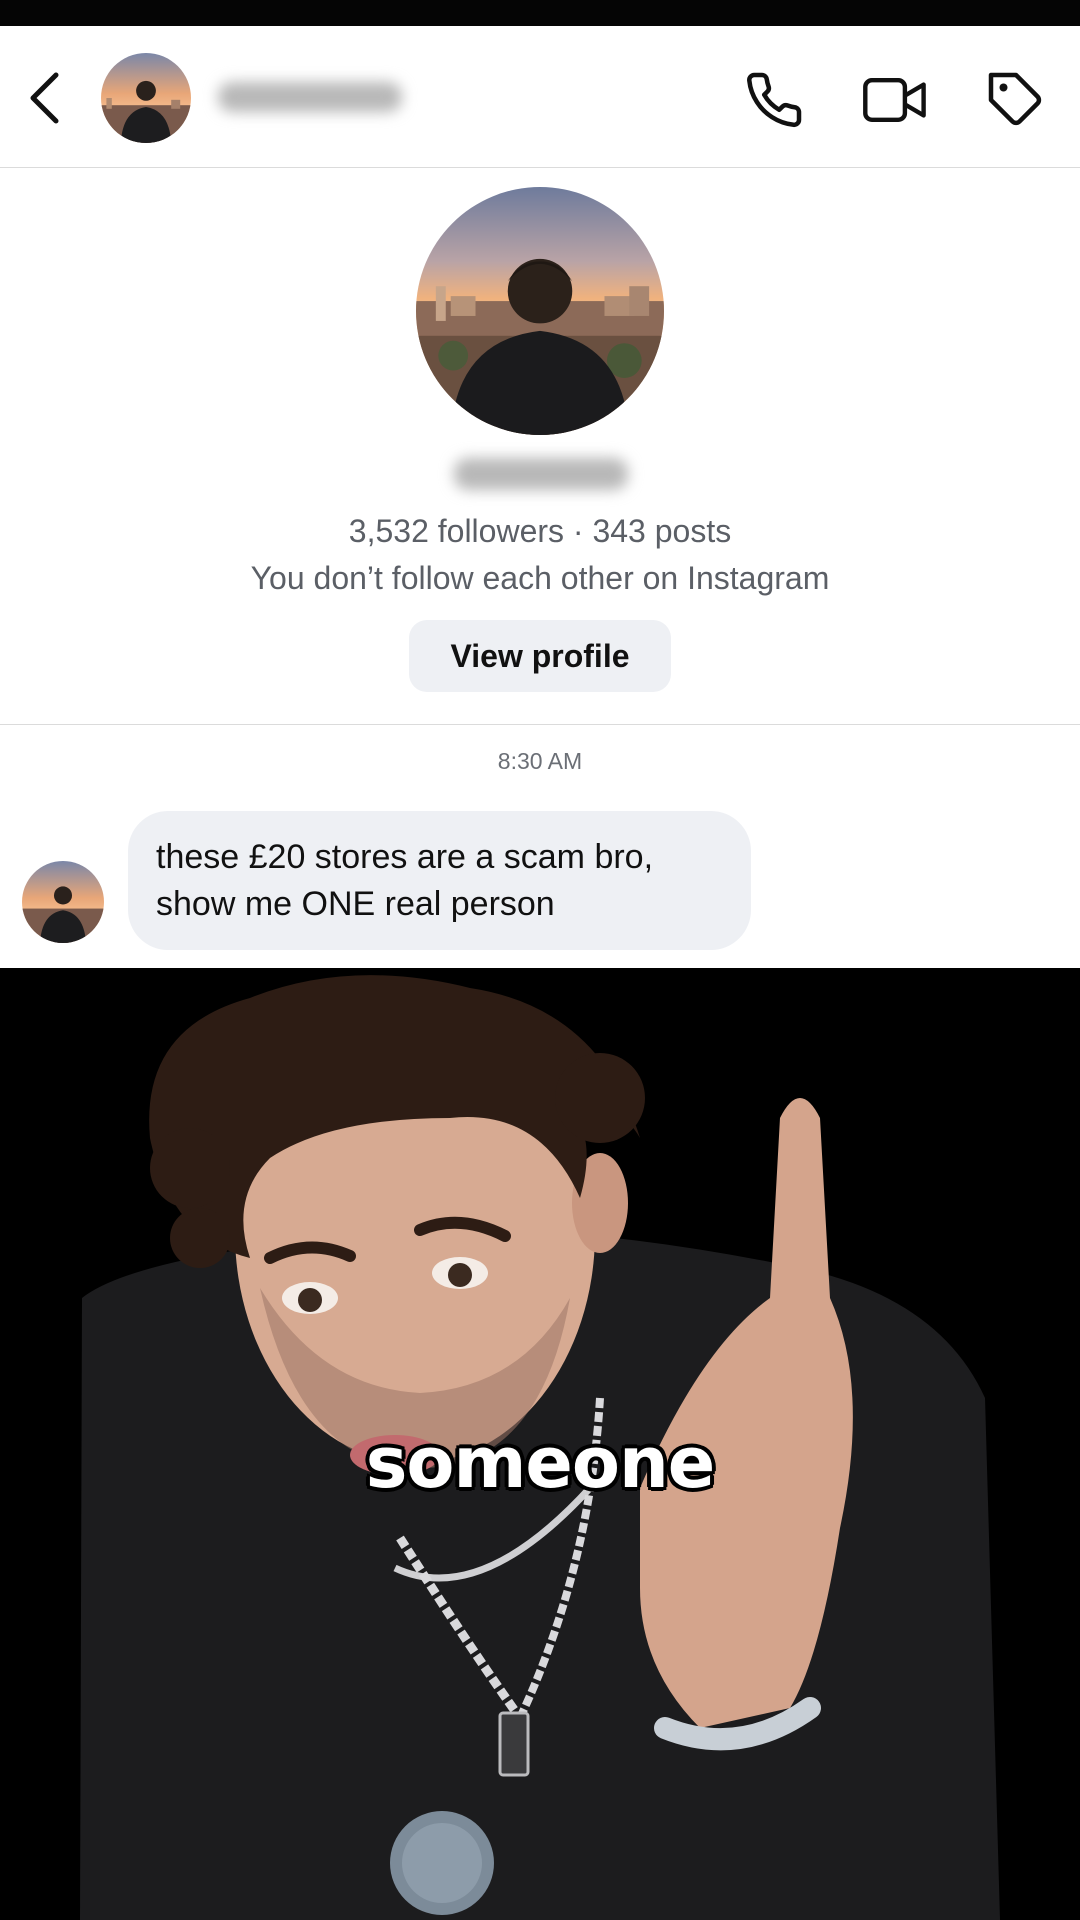 This screenshot has height=1920, width=1080. Describe the element at coordinates (146, 98) in the screenshot. I see `header-avatar` at that location.